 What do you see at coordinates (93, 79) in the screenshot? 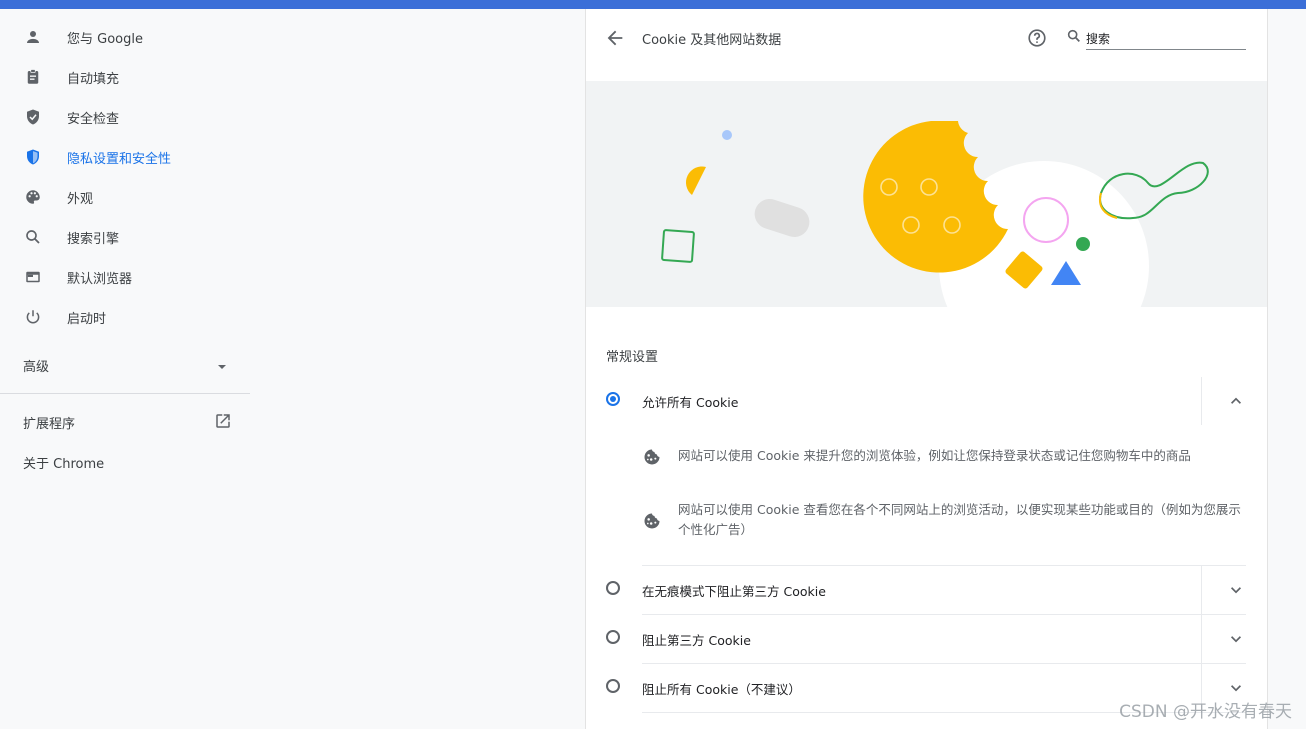
I see `sidebar-item-label: 自动填充` at bounding box center [93, 79].